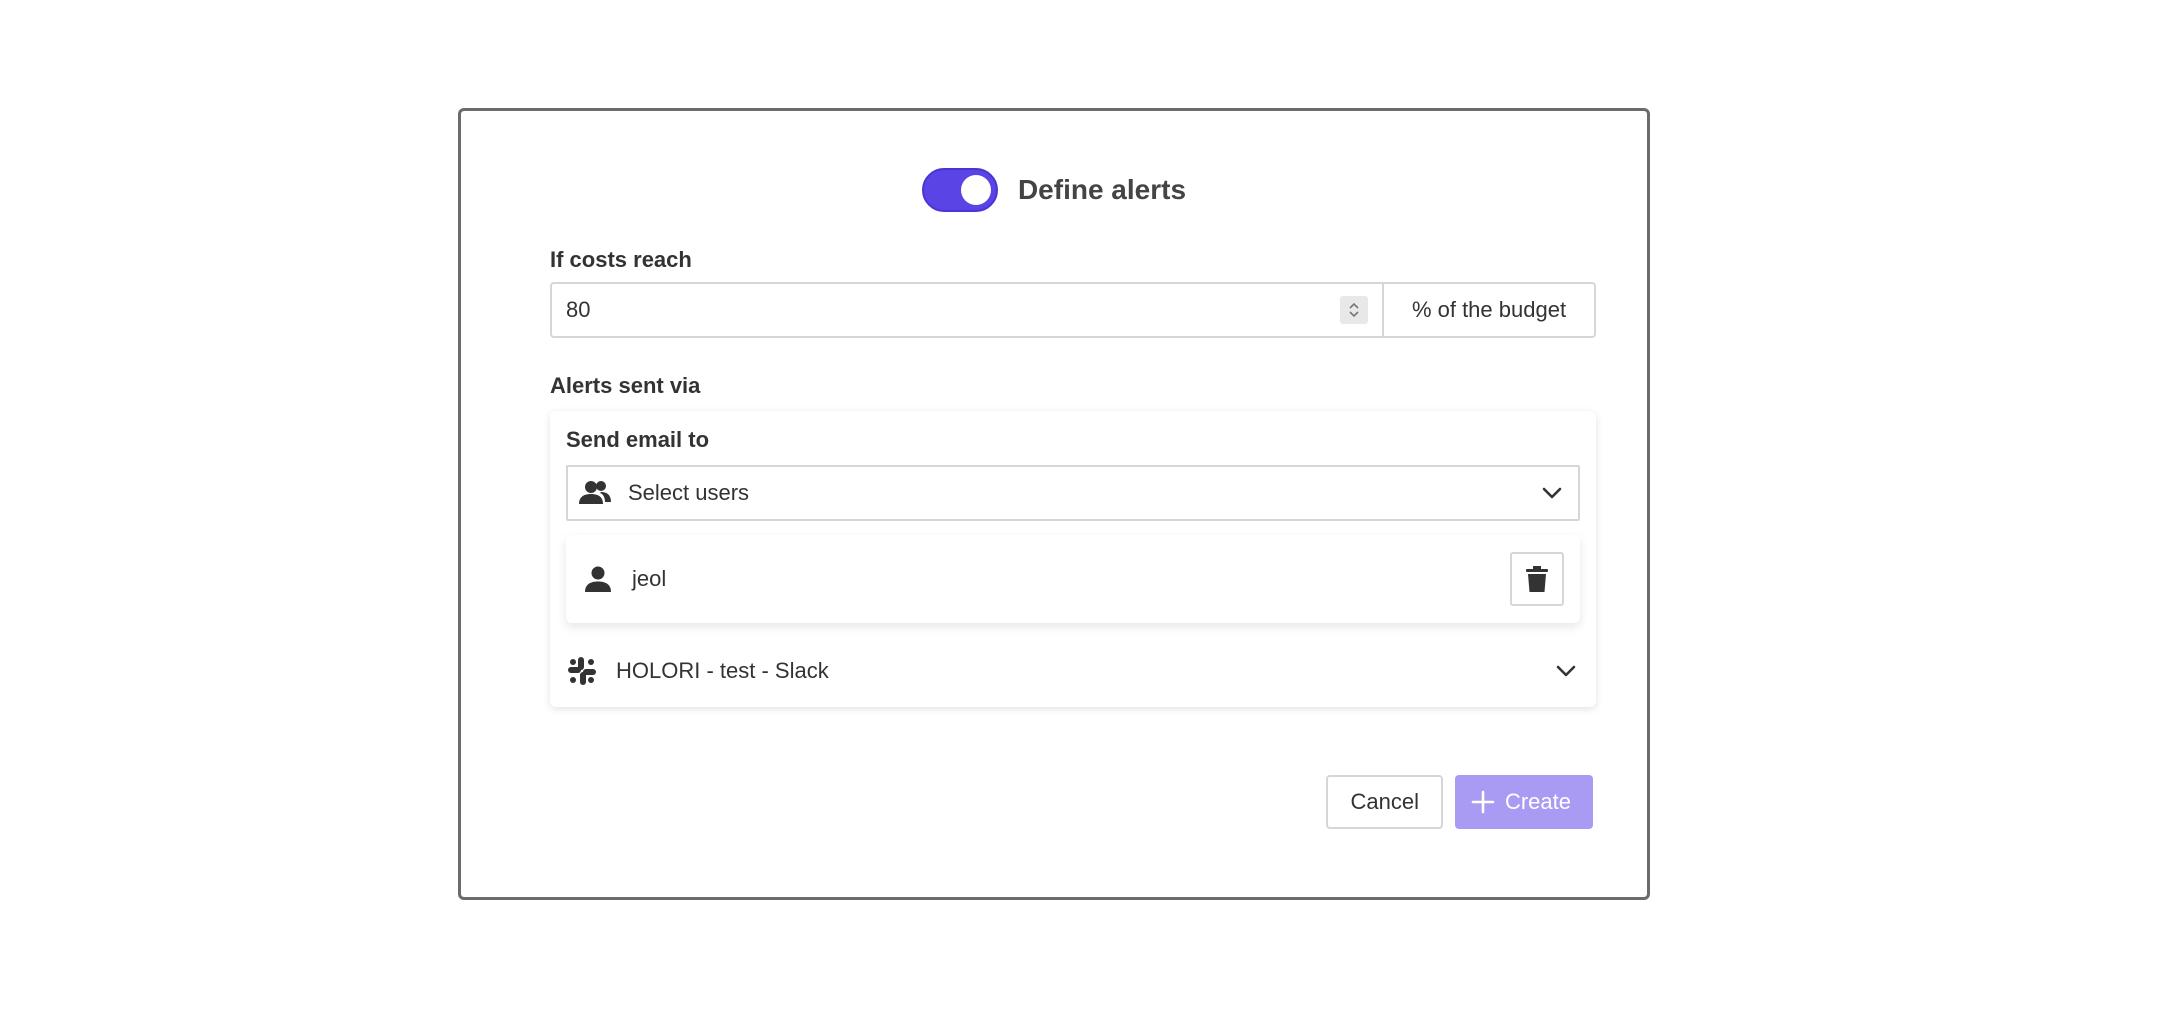  I want to click on create-button: Create, so click(1523, 802).